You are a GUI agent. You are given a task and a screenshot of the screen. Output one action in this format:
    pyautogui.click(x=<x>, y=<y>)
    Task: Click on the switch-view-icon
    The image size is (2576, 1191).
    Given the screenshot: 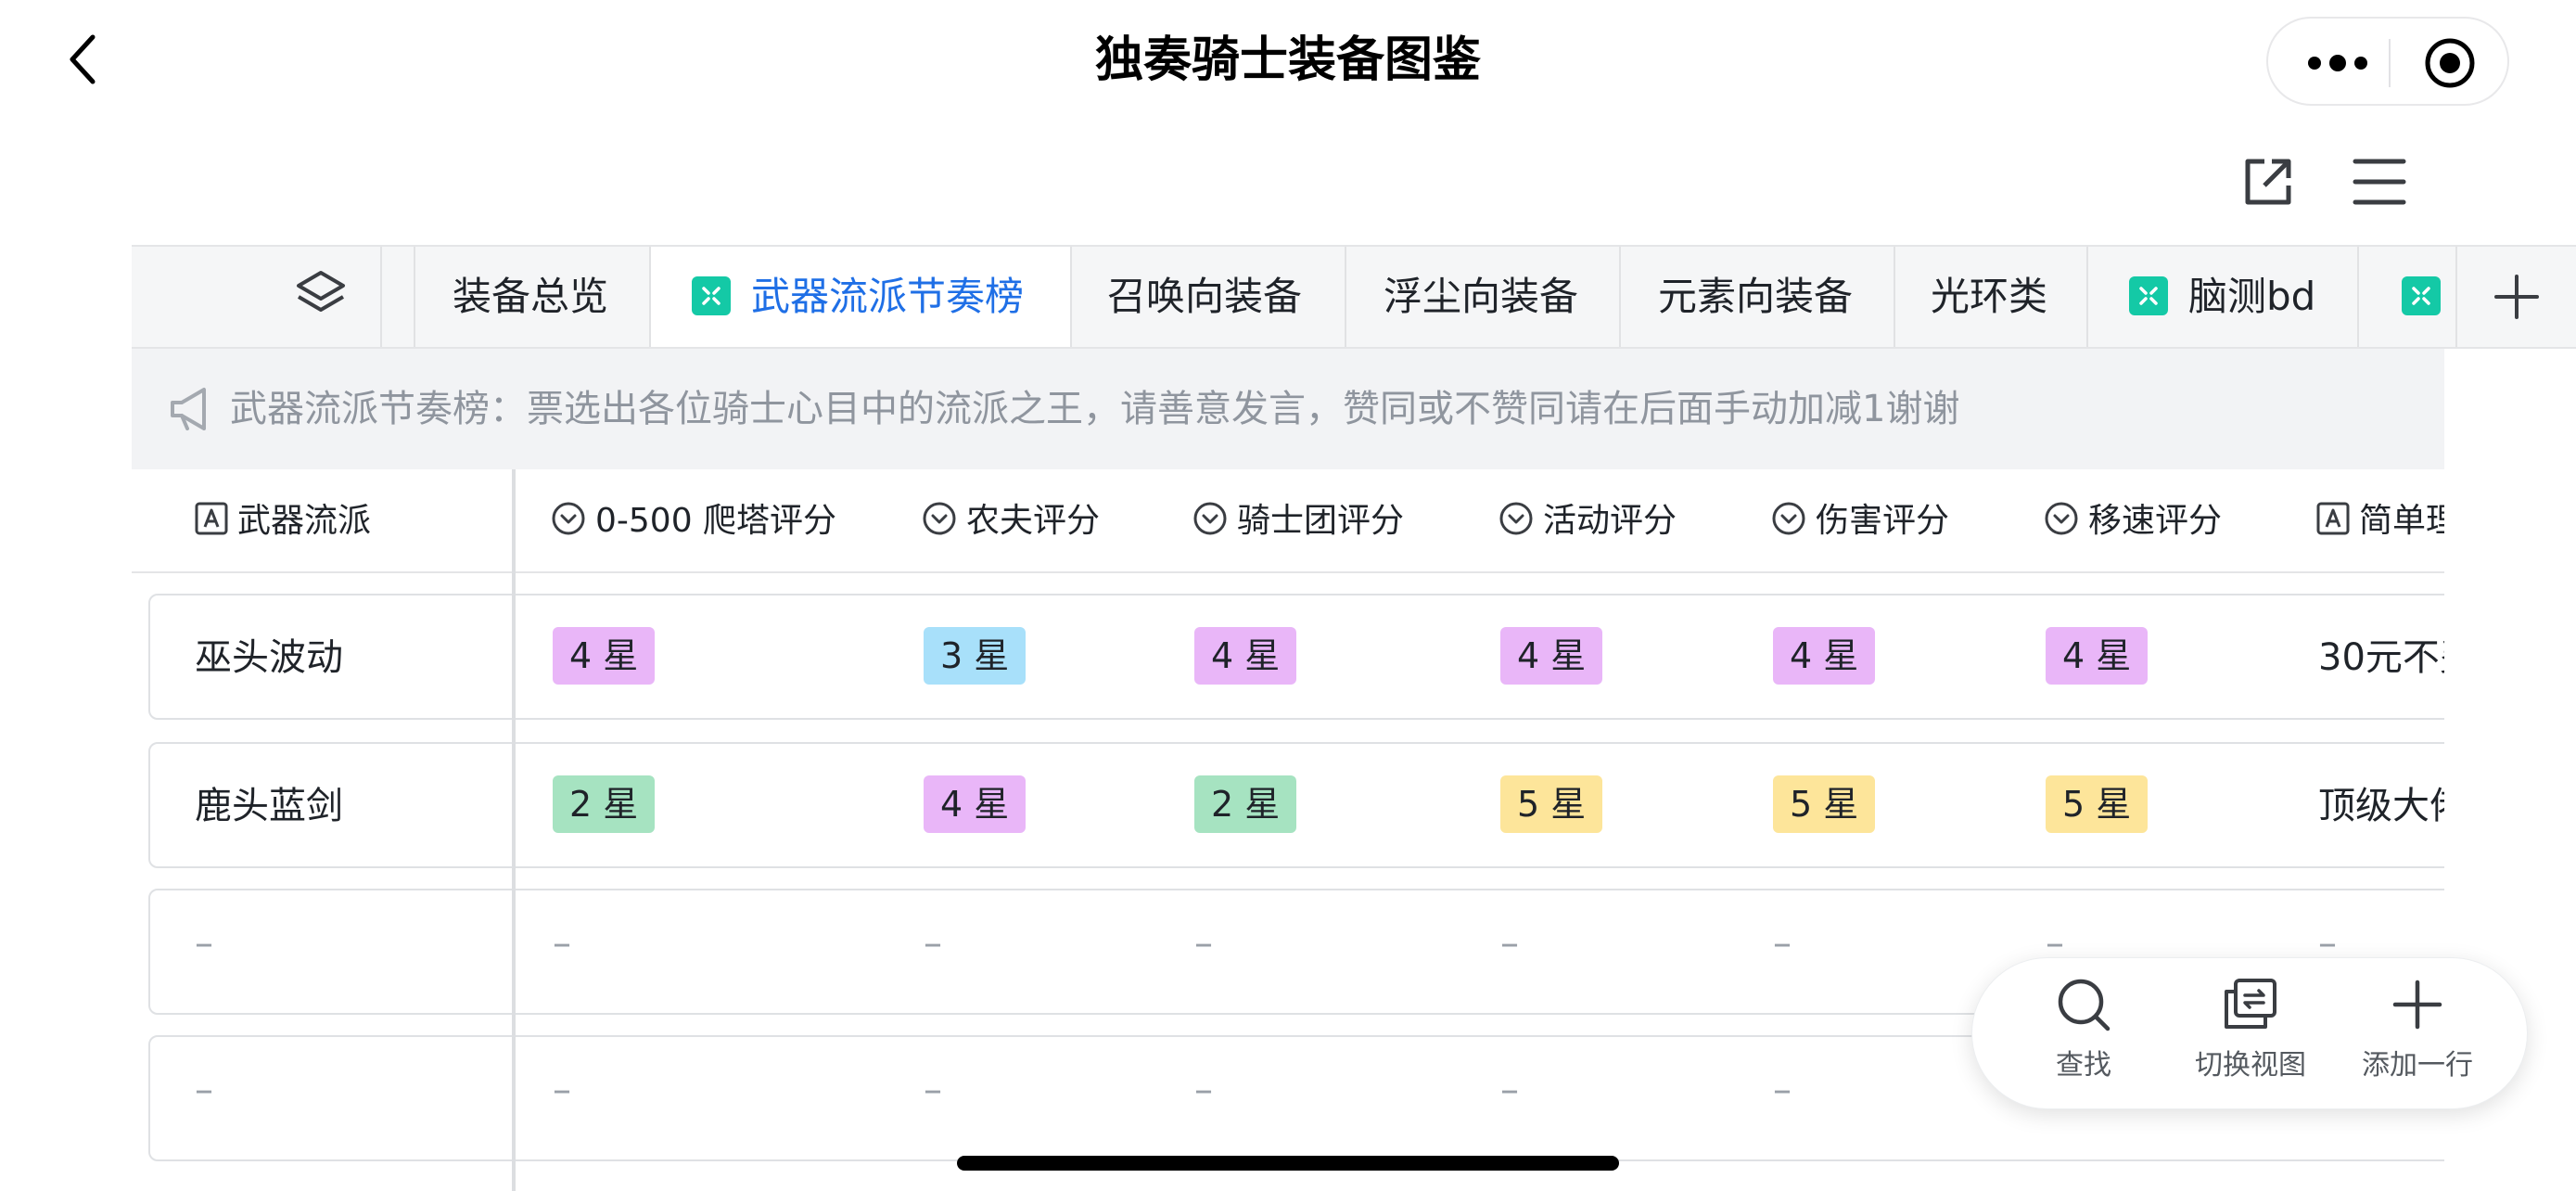 What is the action you would take?
    pyautogui.click(x=2250, y=1004)
    